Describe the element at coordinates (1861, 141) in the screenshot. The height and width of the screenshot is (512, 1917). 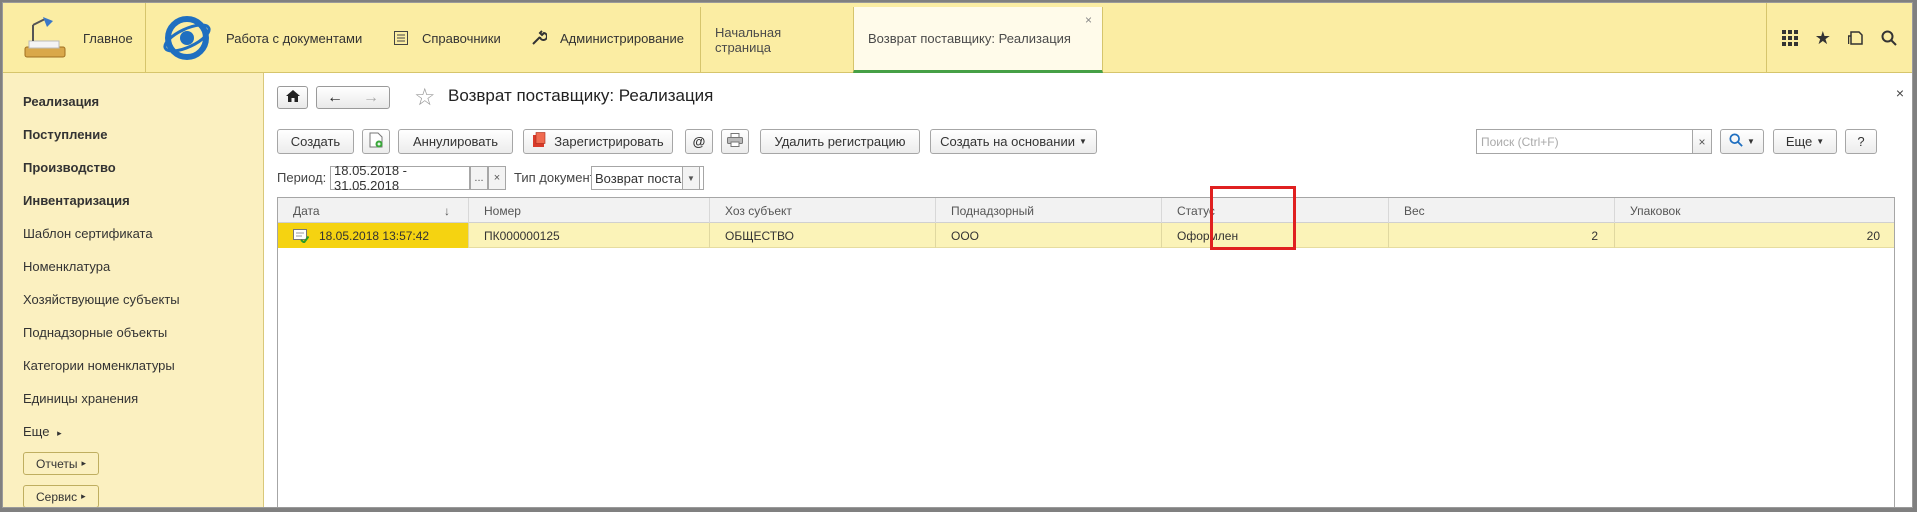
I see `help-button: ?` at that location.